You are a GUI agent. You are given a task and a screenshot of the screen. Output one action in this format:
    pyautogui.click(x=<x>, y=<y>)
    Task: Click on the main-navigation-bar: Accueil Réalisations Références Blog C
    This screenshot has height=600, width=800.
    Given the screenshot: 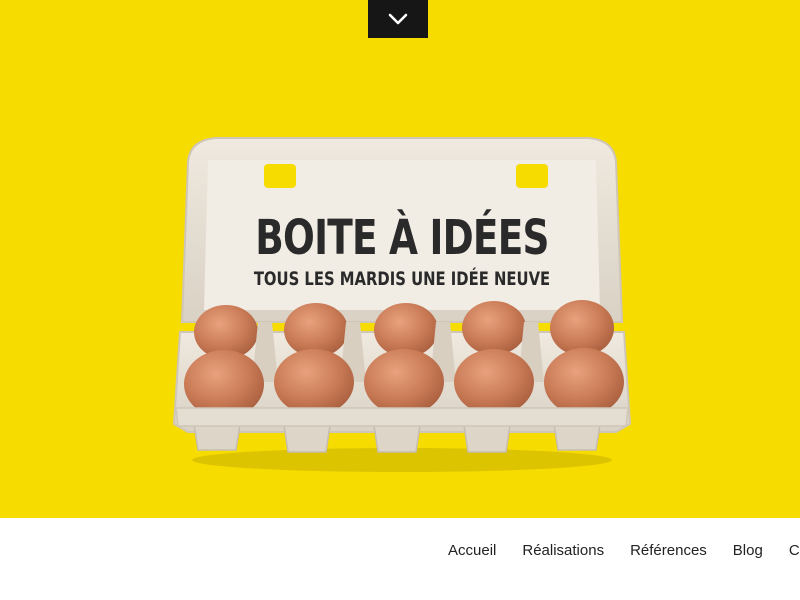 What is the action you would take?
    pyautogui.click(x=400, y=559)
    